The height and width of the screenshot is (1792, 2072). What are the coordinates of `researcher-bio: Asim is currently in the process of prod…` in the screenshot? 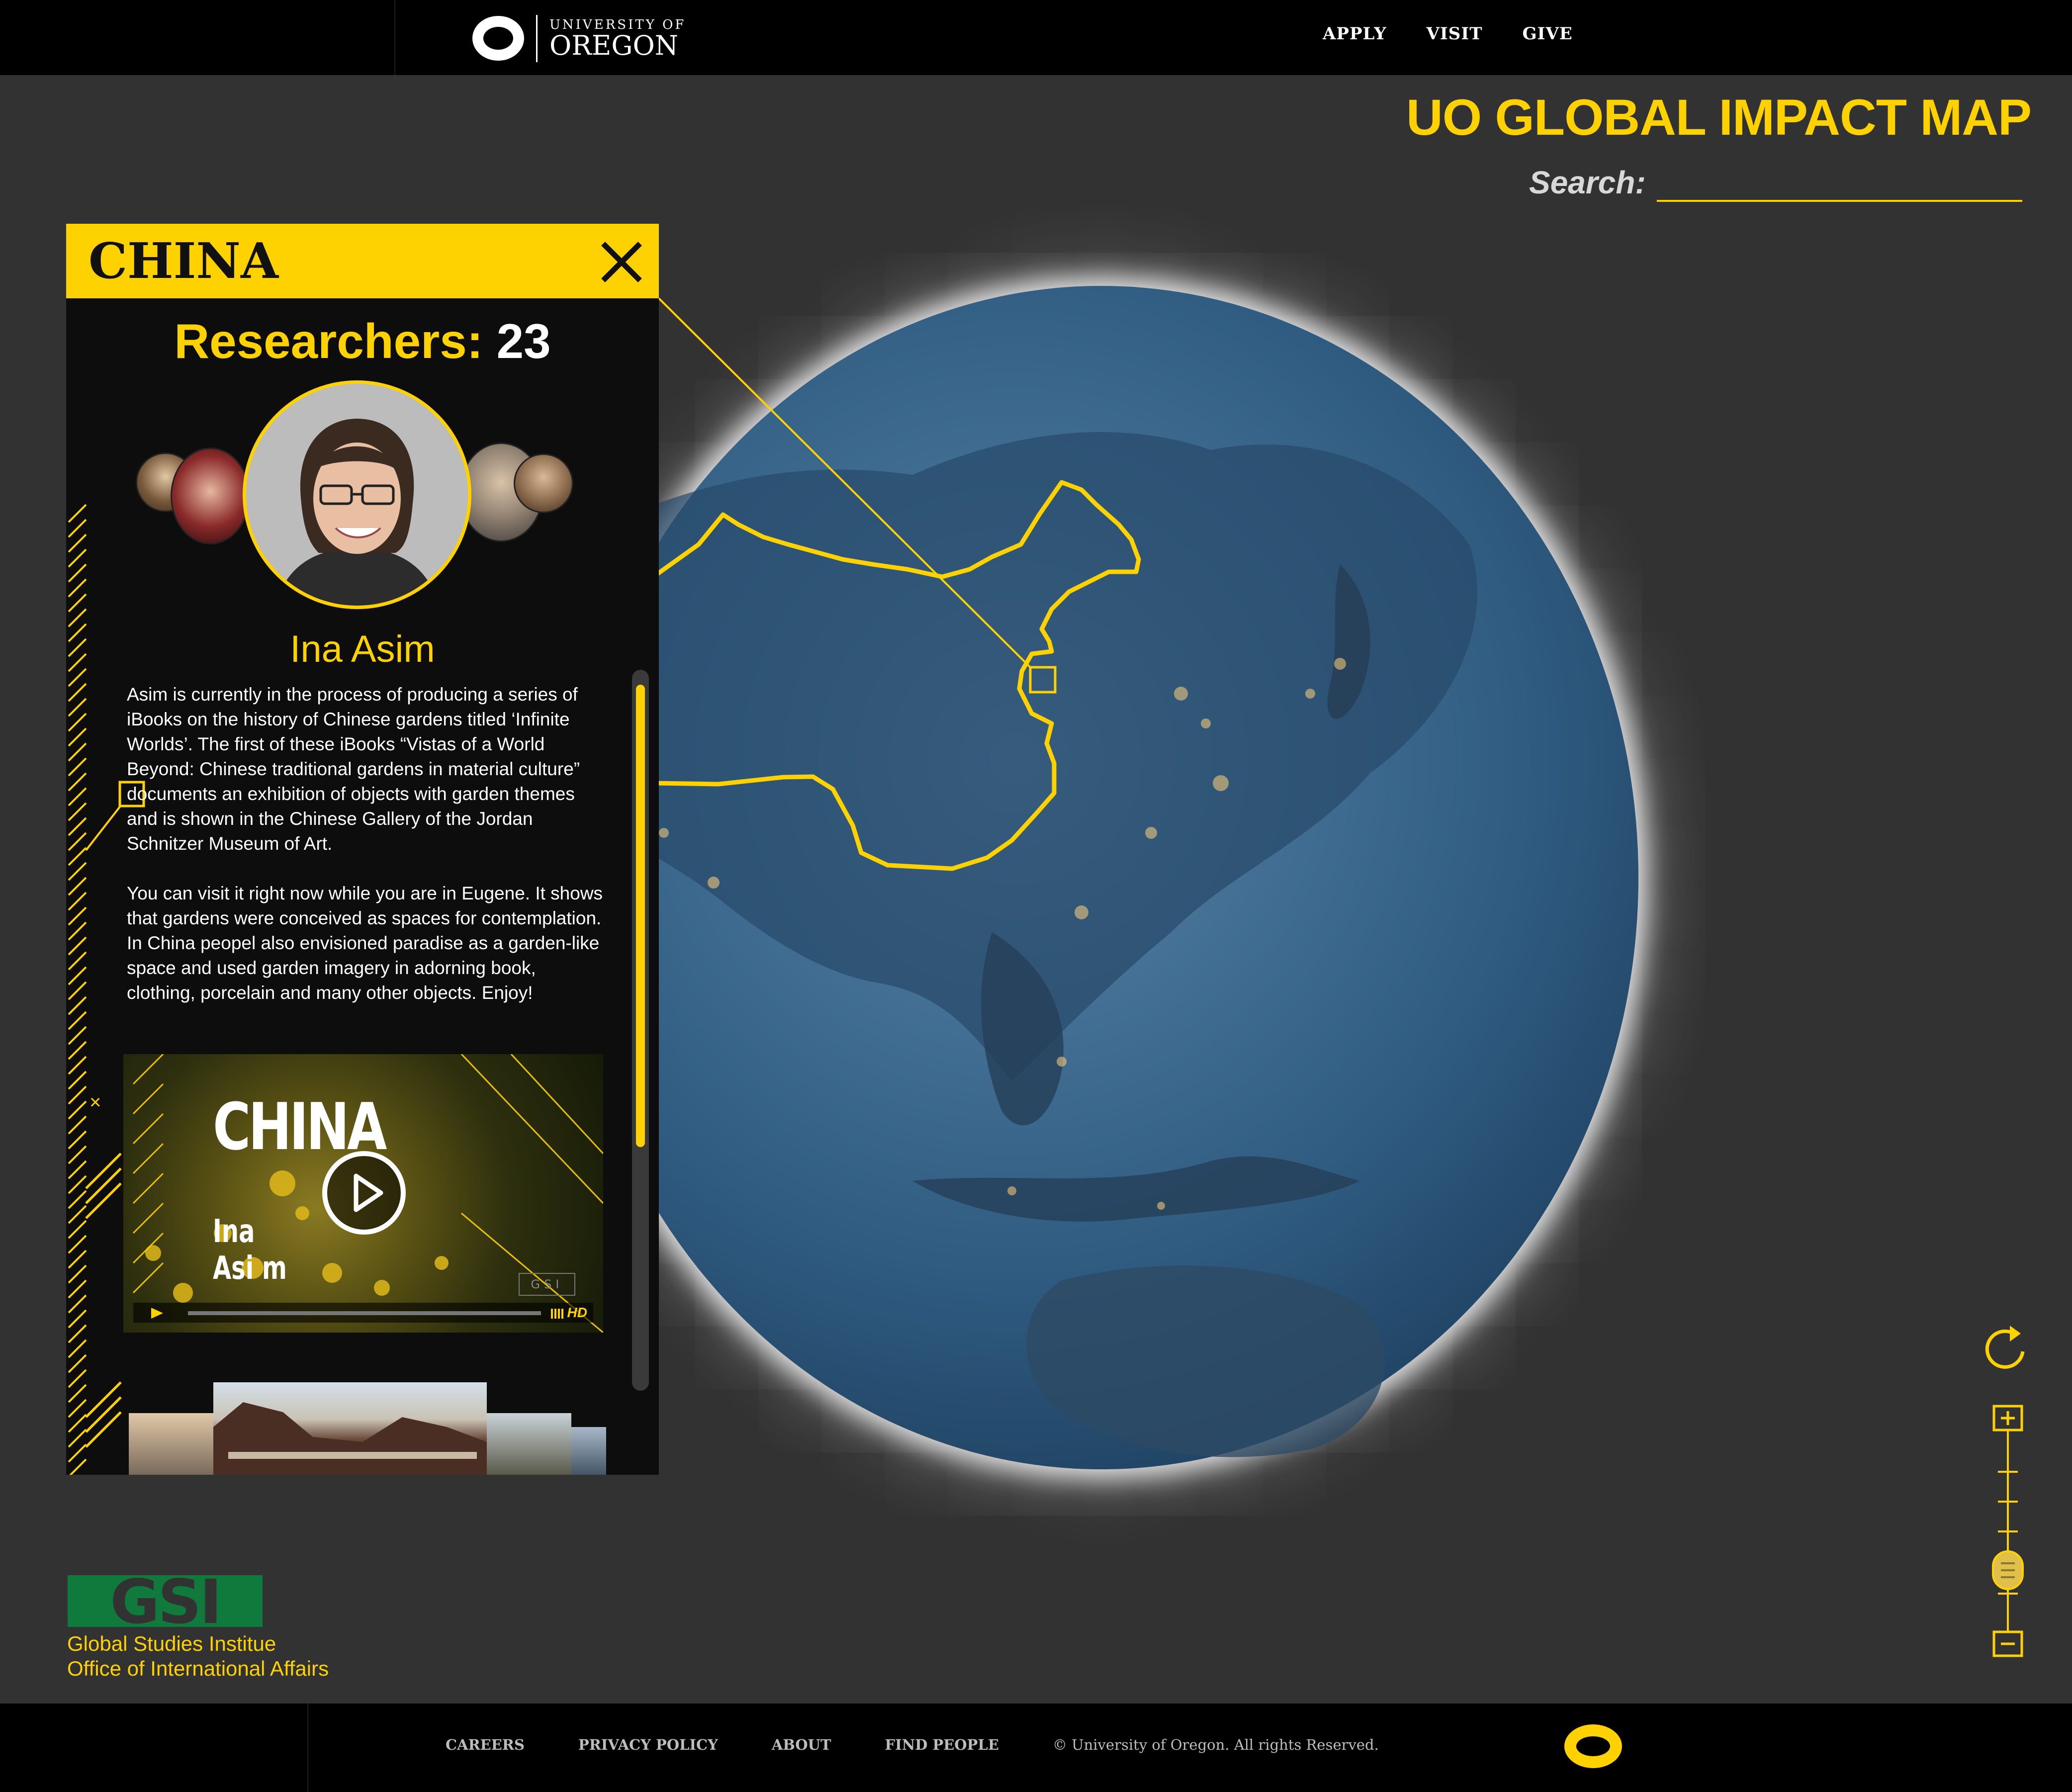 It's located at (366, 856).